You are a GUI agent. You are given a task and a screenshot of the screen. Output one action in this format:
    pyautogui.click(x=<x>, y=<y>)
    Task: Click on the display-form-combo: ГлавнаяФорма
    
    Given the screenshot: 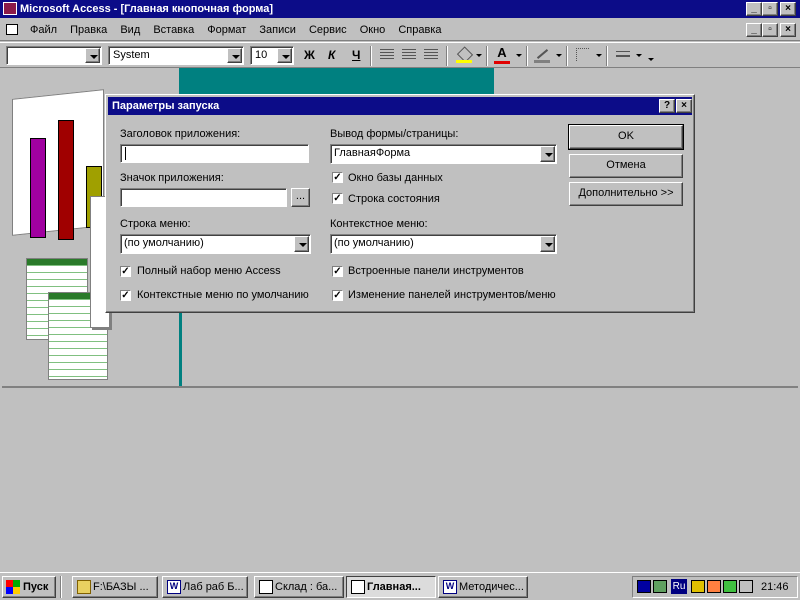 What is the action you would take?
    pyautogui.click(x=443, y=154)
    